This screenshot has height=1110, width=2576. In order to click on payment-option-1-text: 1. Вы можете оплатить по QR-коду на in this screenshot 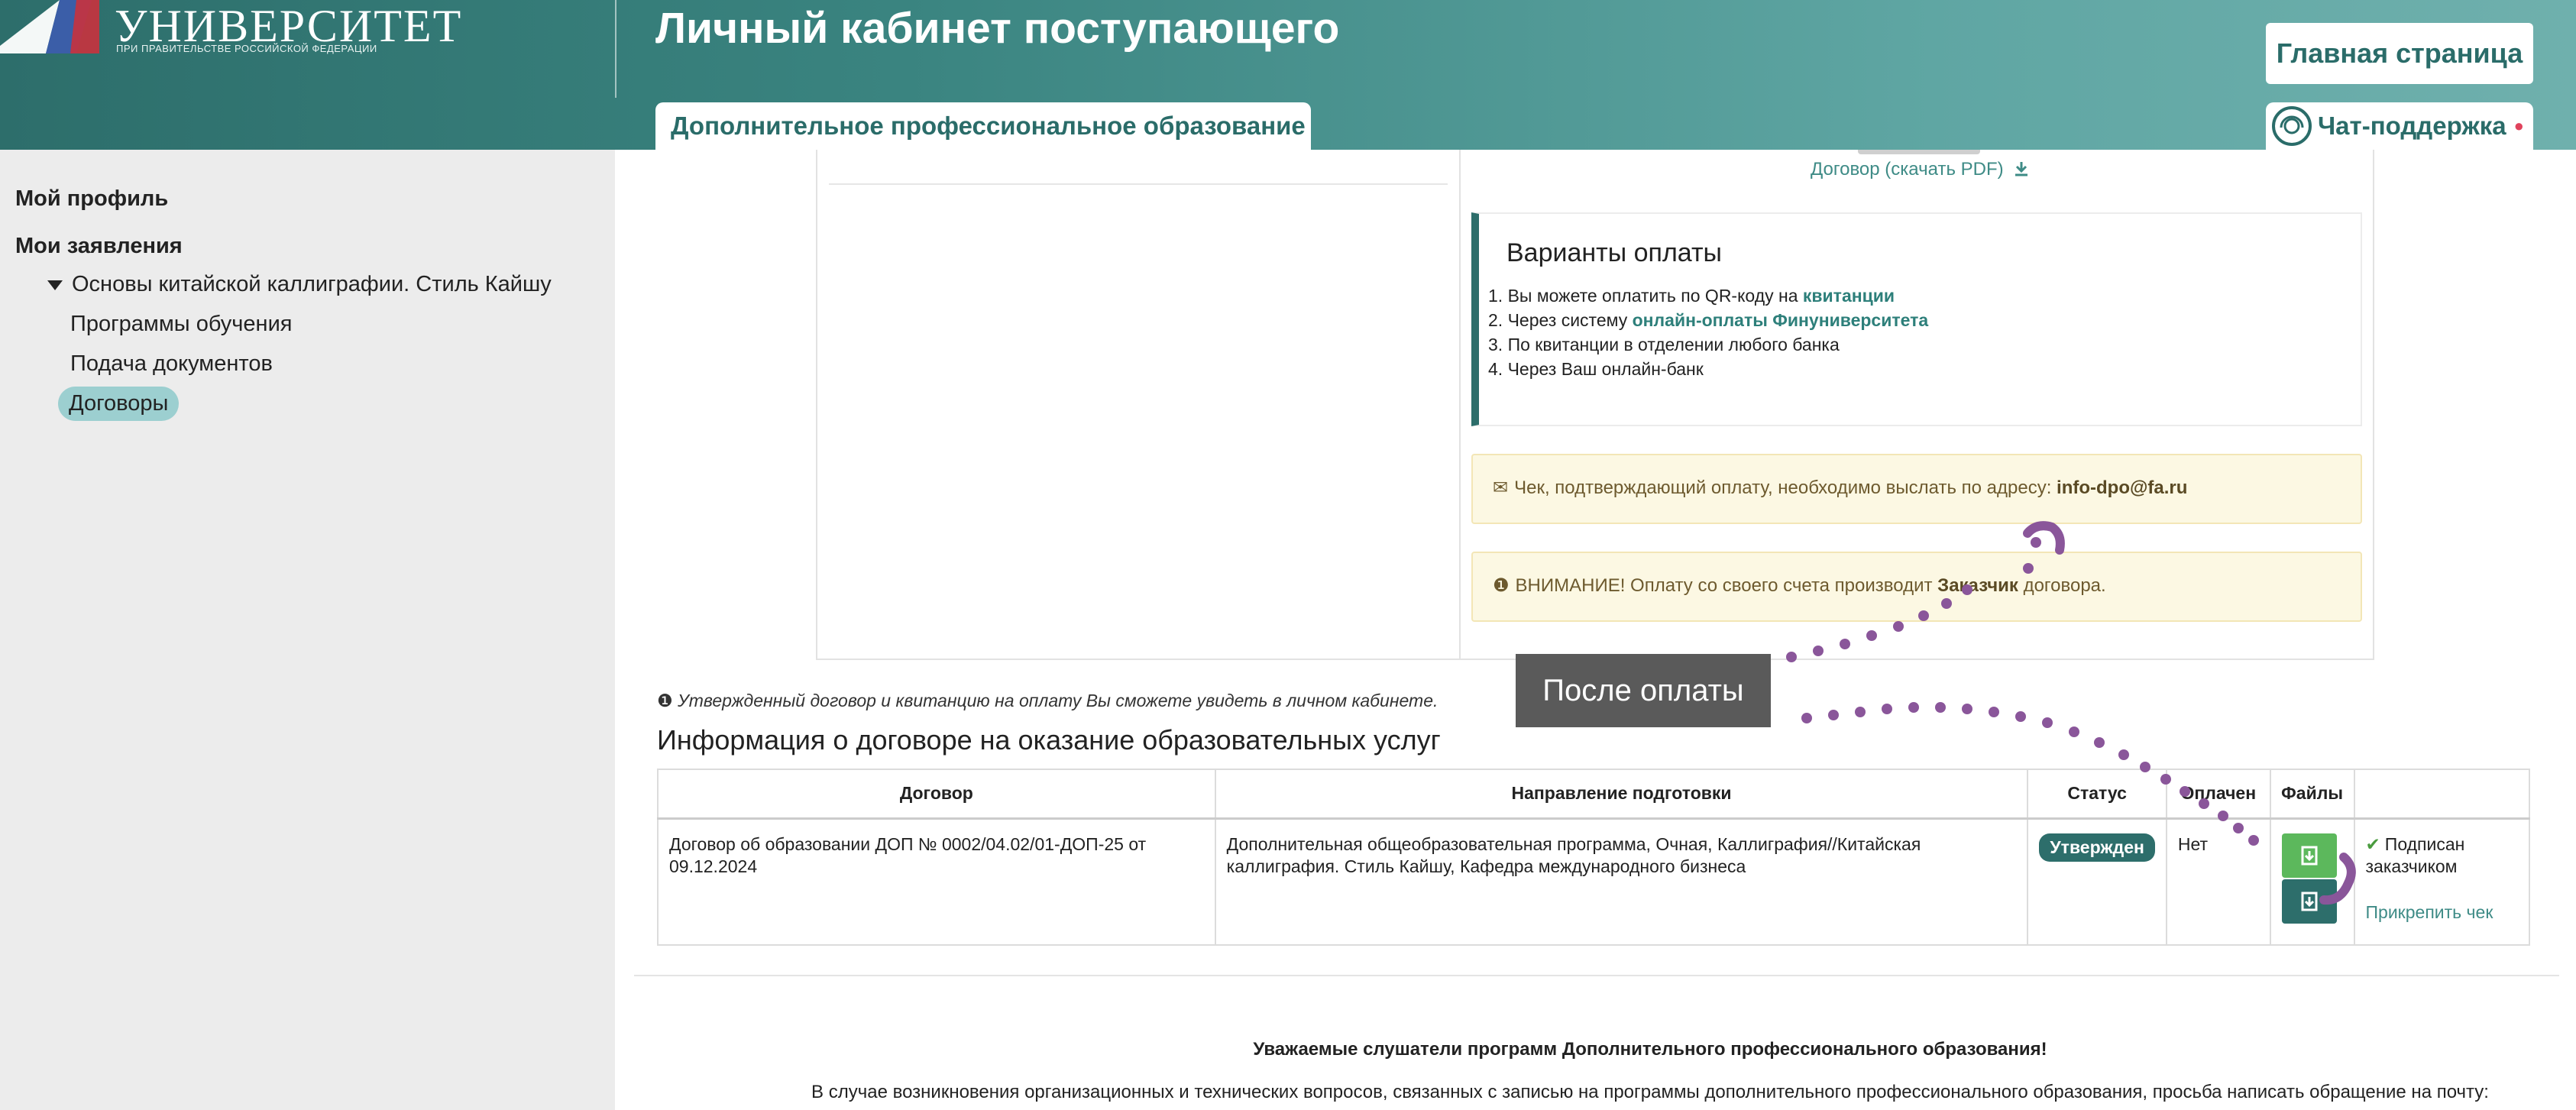, I will do `click(1645, 296)`.